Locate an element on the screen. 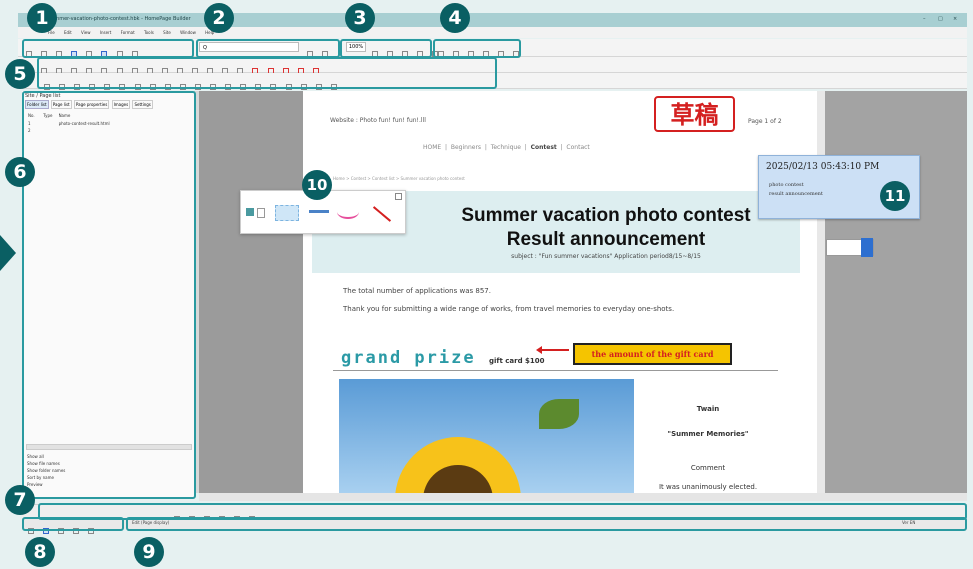 The height and width of the screenshot is (569, 973). gift-card-label: gift card $100 is located at coordinates (517, 361).